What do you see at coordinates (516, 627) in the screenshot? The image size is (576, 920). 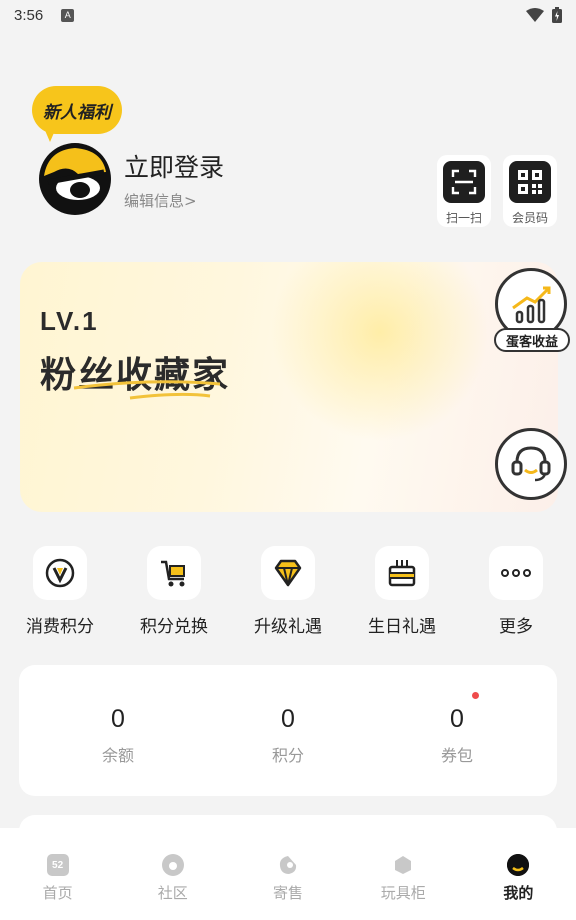 I see `func-more-label: 更多` at bounding box center [516, 627].